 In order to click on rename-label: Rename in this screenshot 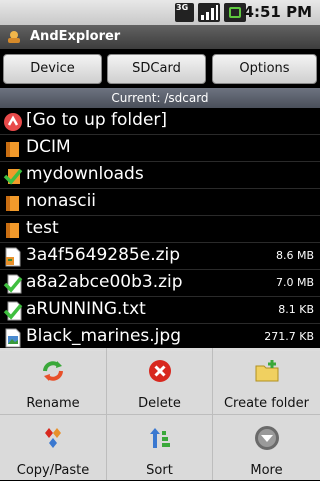, I will do `click(53, 403)`.